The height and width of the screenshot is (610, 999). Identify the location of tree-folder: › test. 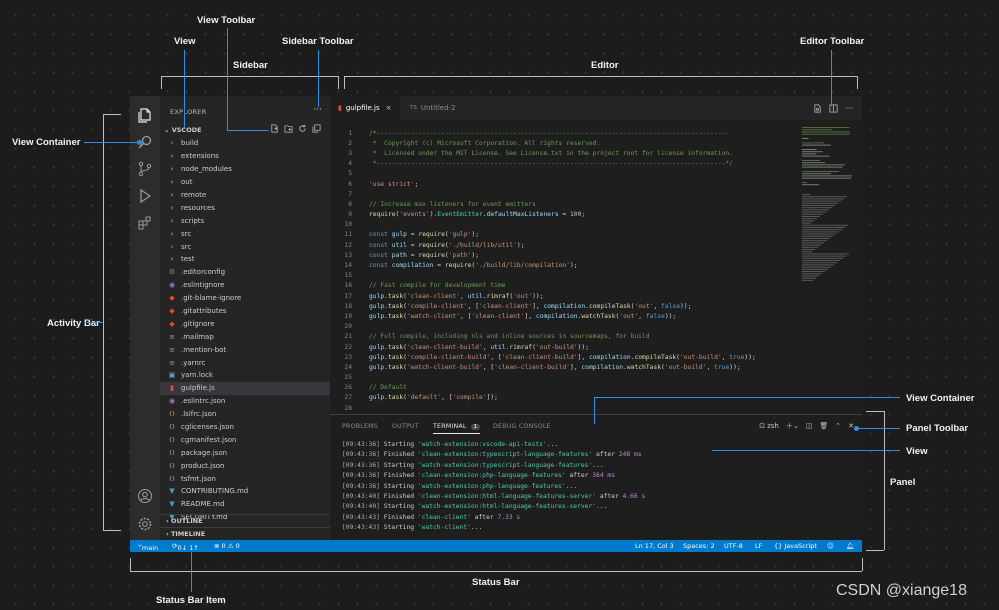
(245, 259).